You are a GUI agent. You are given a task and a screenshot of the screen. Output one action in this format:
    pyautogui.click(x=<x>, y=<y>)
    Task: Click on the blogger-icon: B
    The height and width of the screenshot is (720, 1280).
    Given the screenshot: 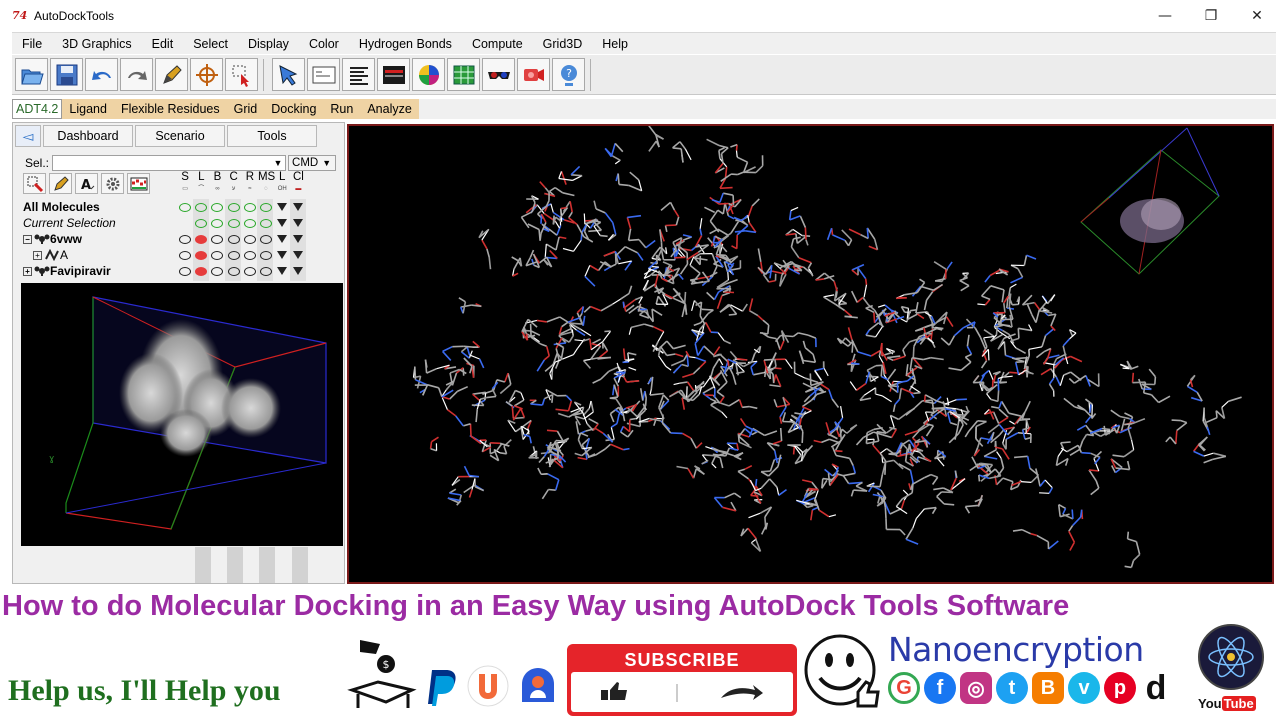 What is the action you would take?
    pyautogui.click(x=1048, y=688)
    